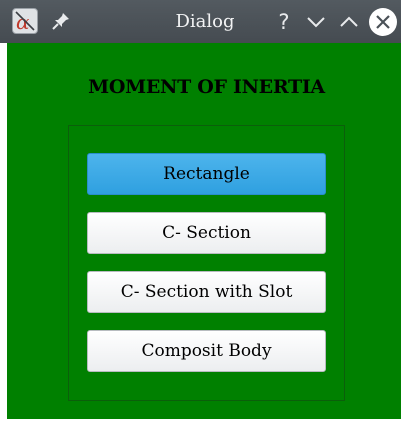  Describe the element at coordinates (25, 21) in the screenshot. I see `app-icon: α` at that location.